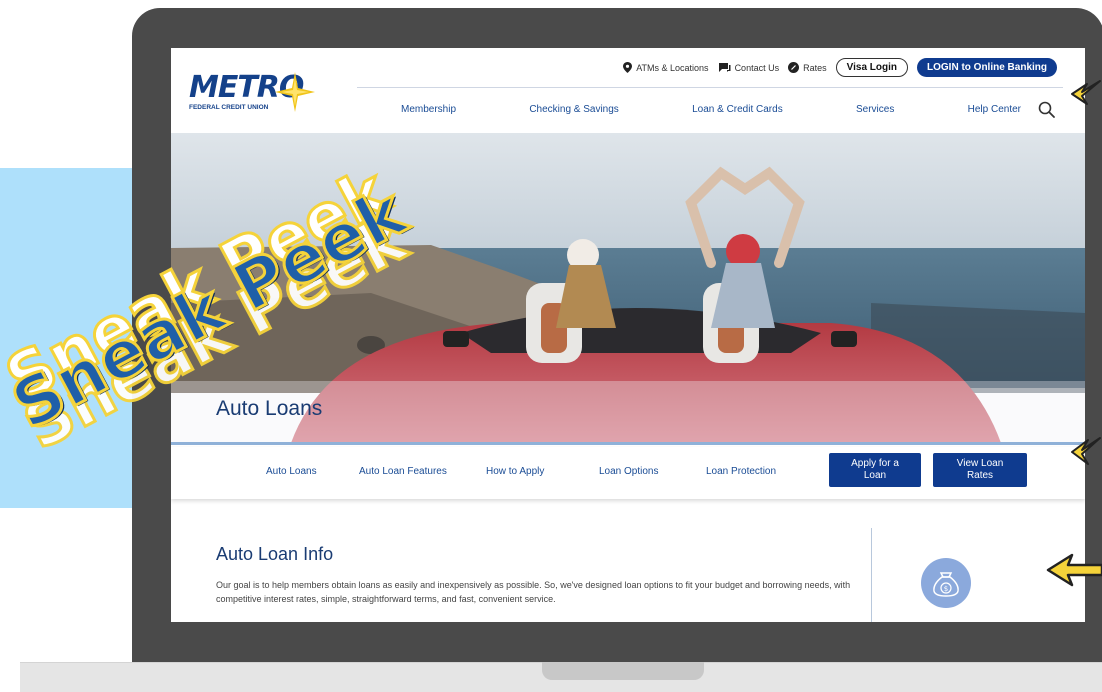  I want to click on apply-line-2: Loan, so click(875, 475).